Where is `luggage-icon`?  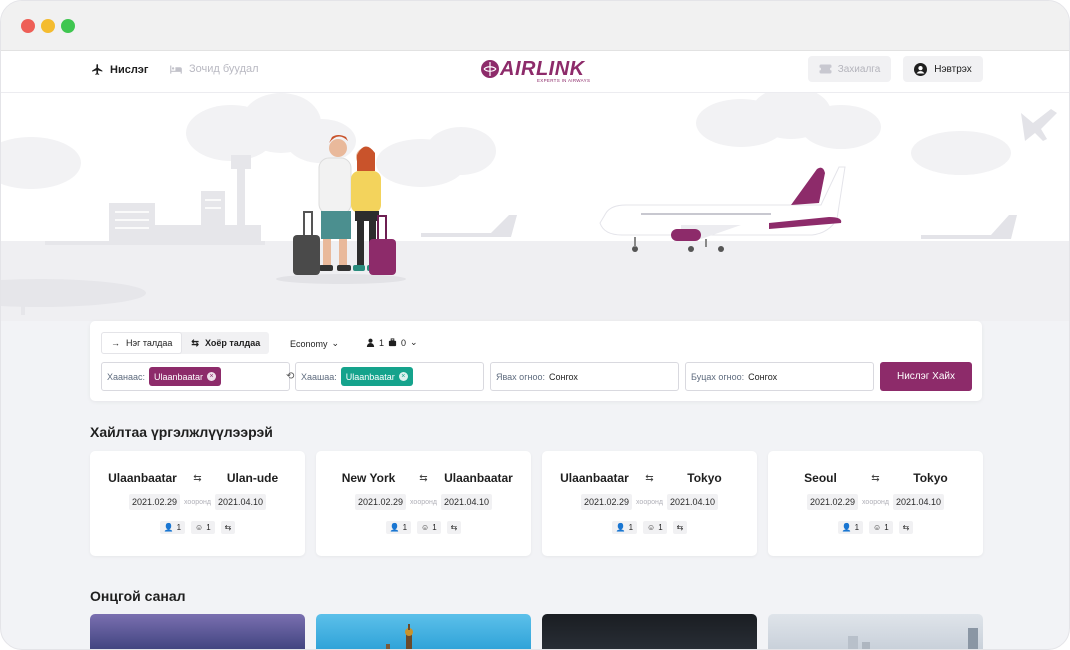 luggage-icon is located at coordinates (392, 342).